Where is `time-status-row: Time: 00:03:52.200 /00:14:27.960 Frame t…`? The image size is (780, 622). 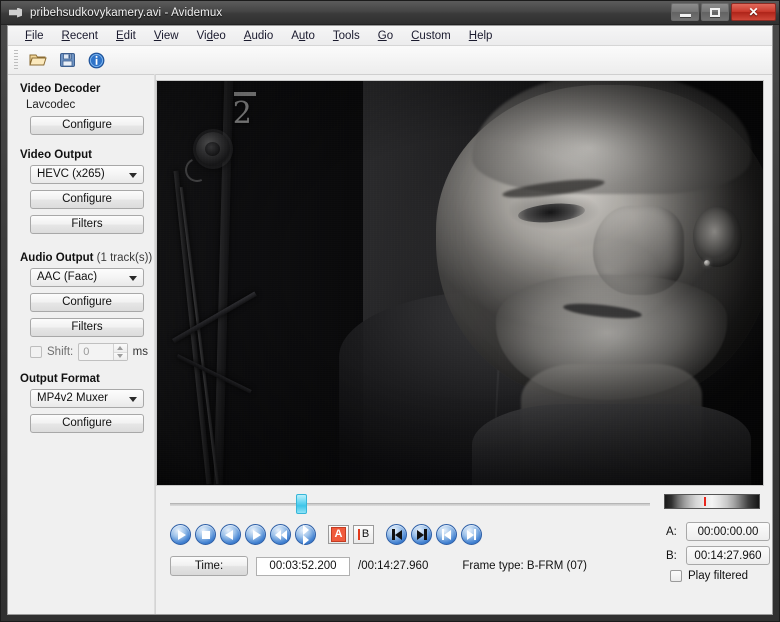 time-status-row: Time: 00:03:52.200 /00:14:27.960 Frame t… is located at coordinates (378, 566).